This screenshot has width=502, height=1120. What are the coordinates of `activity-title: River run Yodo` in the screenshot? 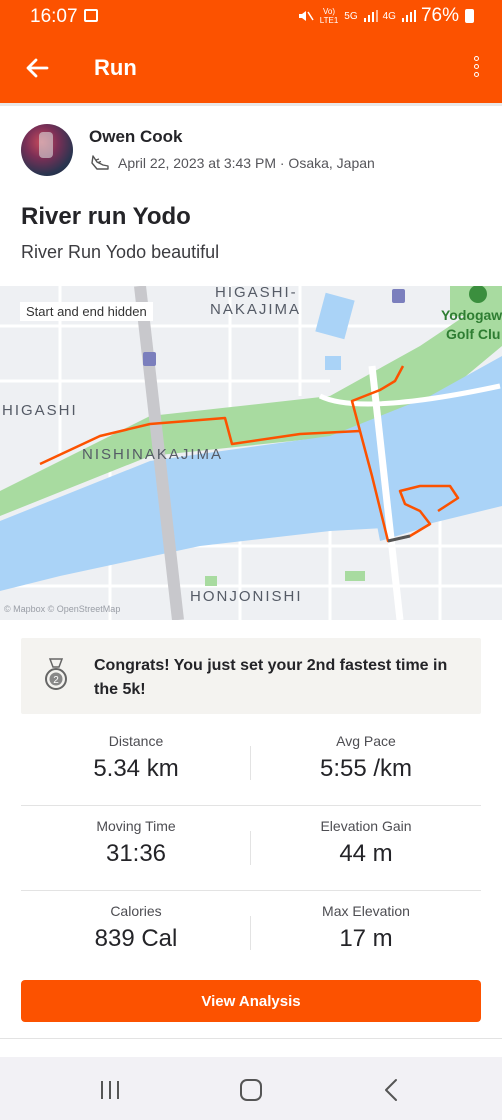 It's located at (106, 216).